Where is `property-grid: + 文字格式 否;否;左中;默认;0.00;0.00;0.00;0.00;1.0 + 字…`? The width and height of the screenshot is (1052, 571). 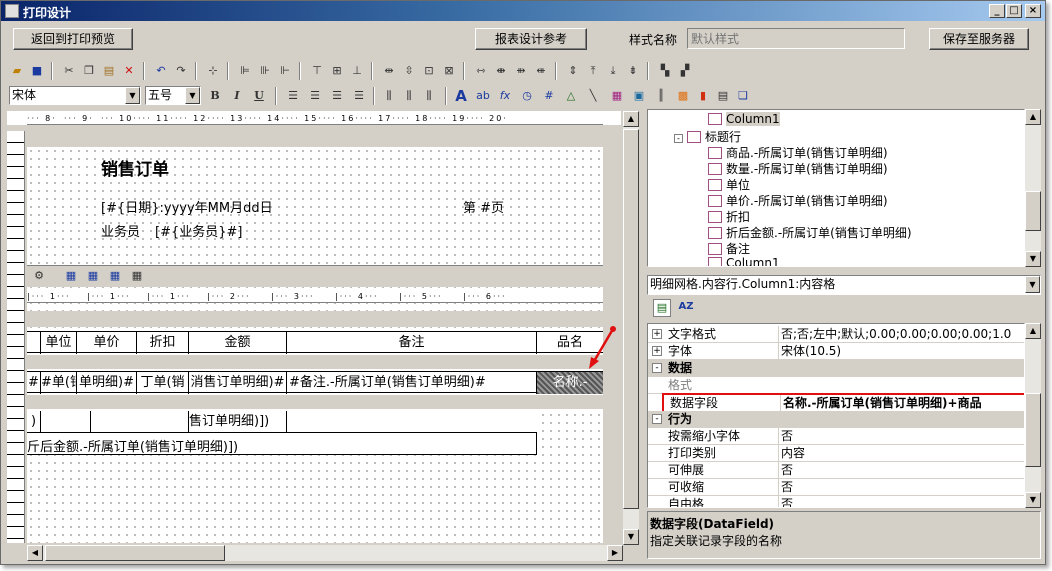 property-grid: + 文字格式 否;否;左中;默认;0.00;0.00;0.00;0.00;1.0 + 字… is located at coordinates (836, 415).